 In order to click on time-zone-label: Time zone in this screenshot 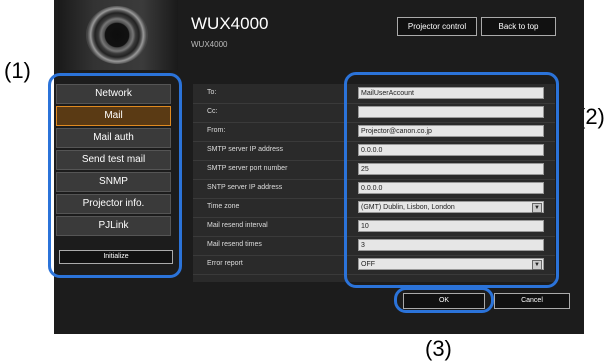, I will do `click(223, 206)`.